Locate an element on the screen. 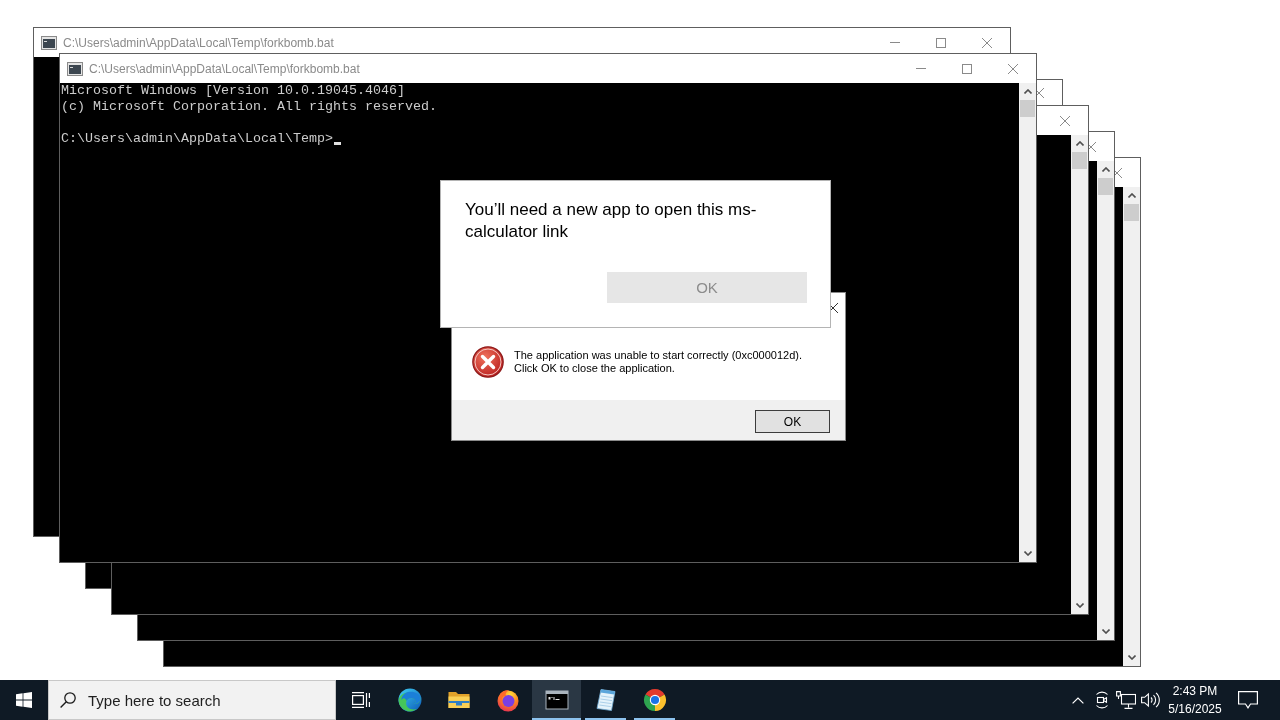 The height and width of the screenshot is (720, 1280). search-field: Type here to search is located at coordinates (192, 700).